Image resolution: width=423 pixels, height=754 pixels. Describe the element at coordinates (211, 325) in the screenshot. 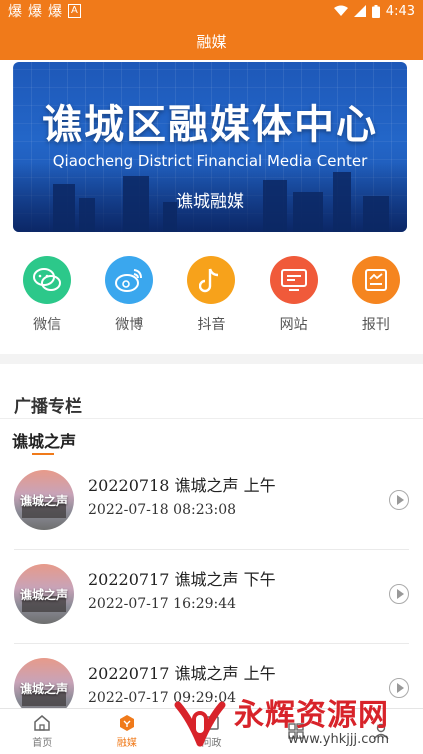

I see `shortcut-label: 抖音` at that location.